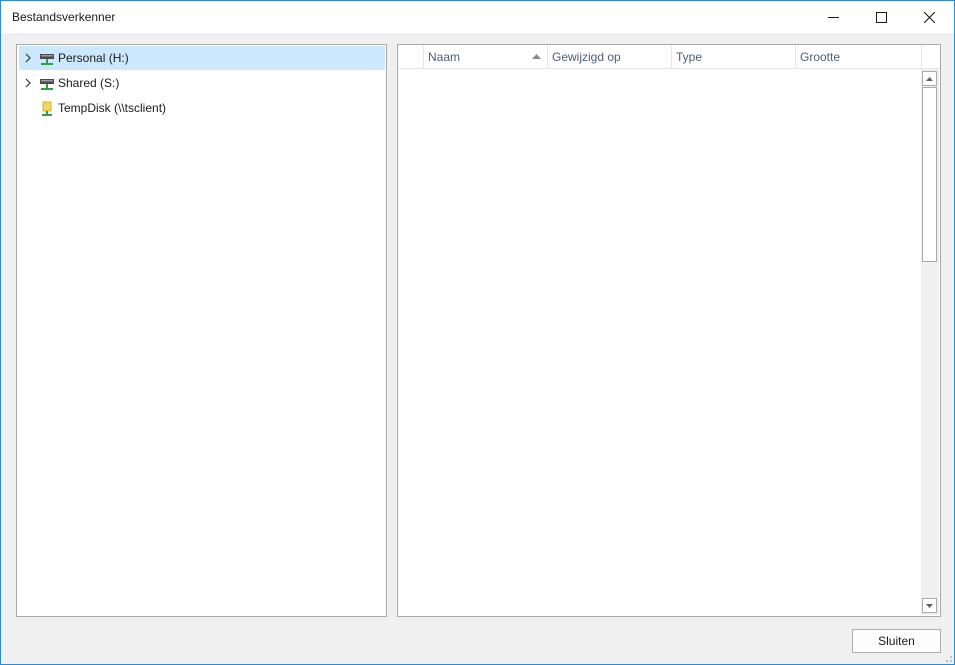  I want to click on column-header-label: Gewijzigd op, so click(586, 57).